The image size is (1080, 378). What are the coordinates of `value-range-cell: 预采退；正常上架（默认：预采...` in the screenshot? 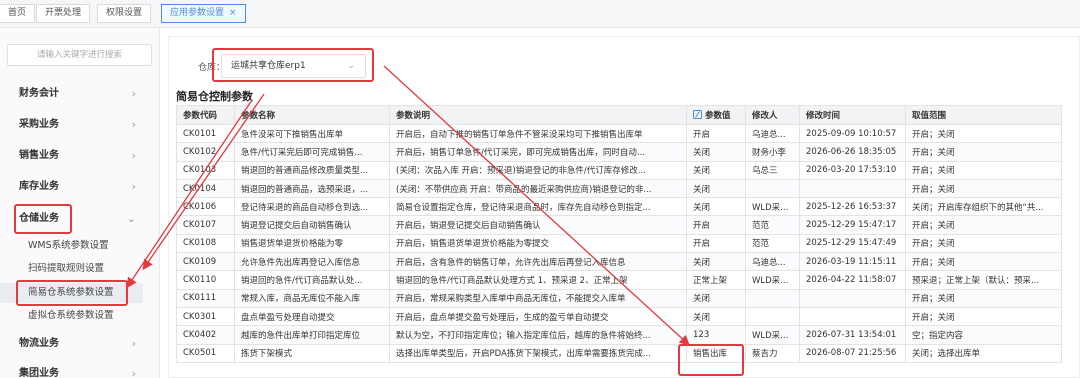 It's located at (983, 280).